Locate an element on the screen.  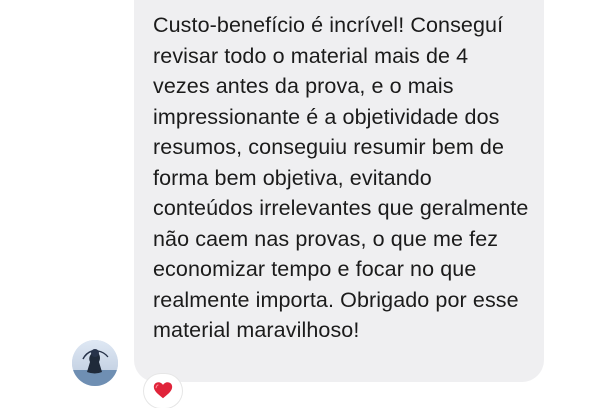
sender-avatar is located at coordinates (95, 363).